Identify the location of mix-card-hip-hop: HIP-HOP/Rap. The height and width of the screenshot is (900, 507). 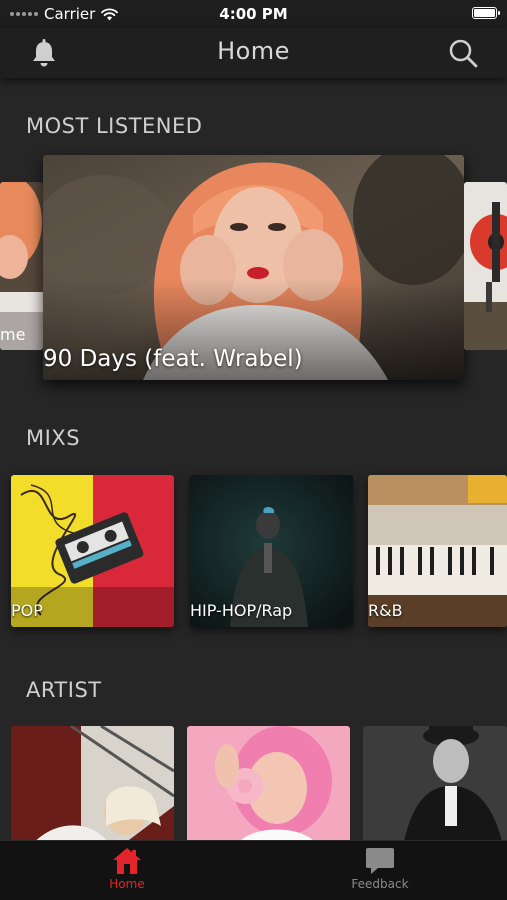
(271, 551).